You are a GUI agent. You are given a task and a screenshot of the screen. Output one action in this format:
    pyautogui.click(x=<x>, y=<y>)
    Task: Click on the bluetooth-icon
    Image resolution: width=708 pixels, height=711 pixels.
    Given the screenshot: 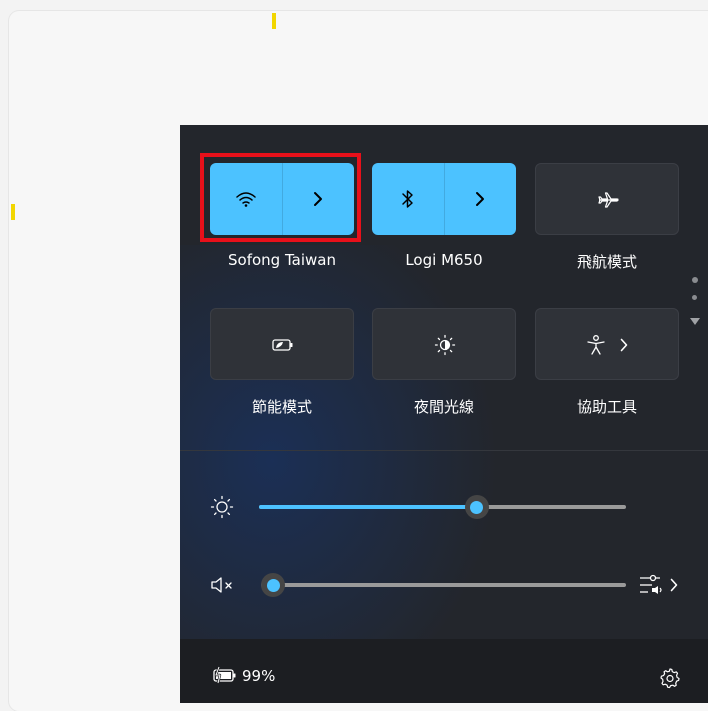 What is the action you would take?
    pyautogui.click(x=407, y=199)
    